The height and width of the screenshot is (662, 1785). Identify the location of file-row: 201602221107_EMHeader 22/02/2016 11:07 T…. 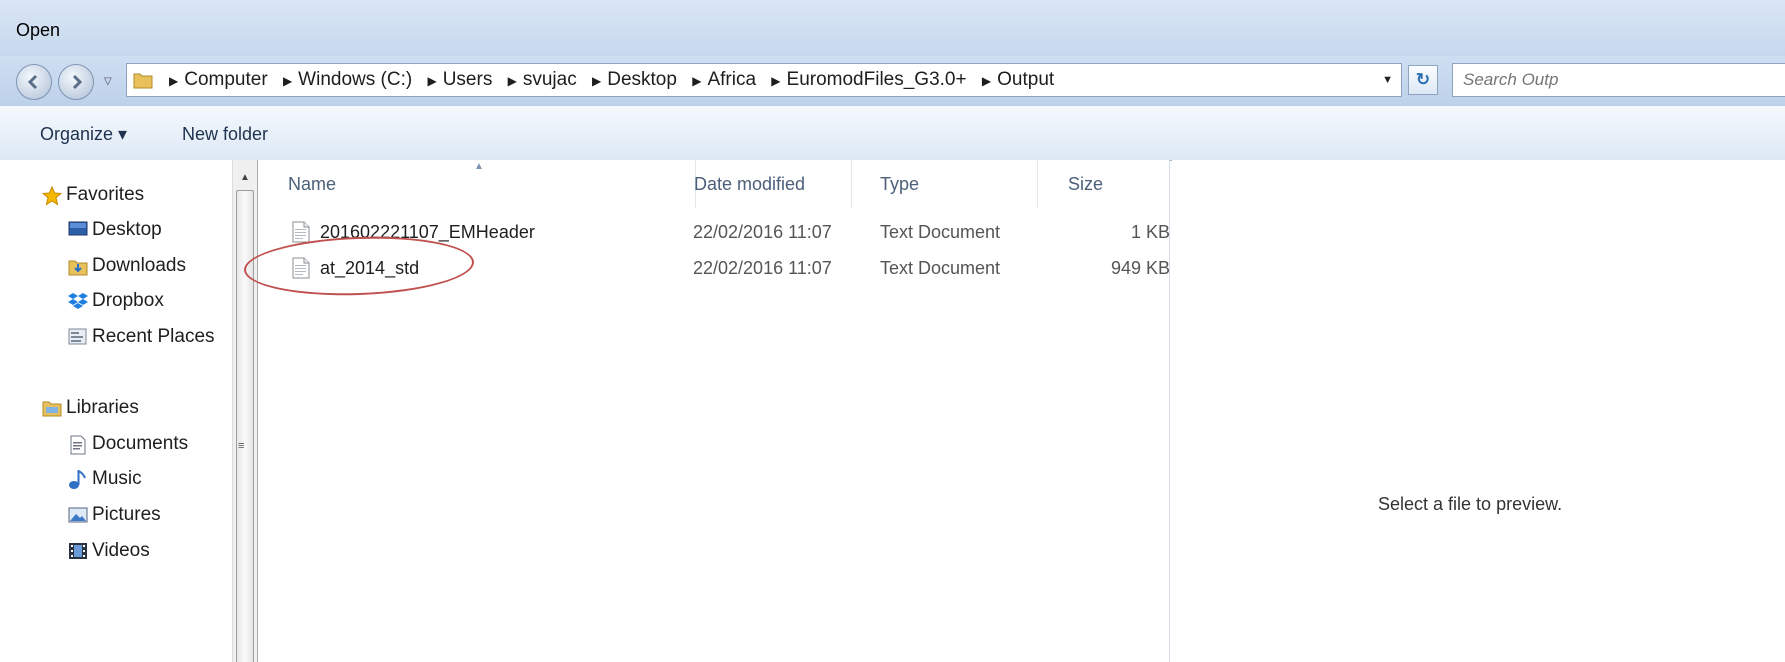
(714, 232).